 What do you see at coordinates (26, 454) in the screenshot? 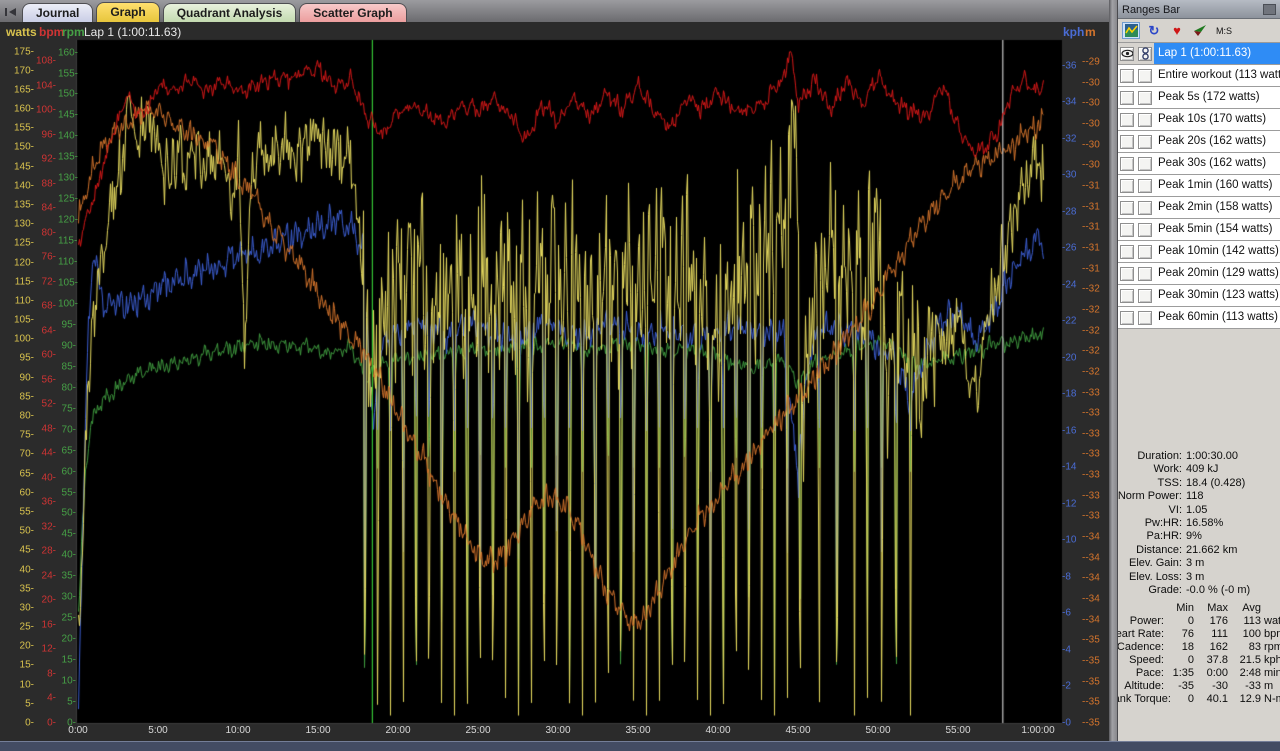
I see `watts-tick-label: 70-` at bounding box center [26, 454].